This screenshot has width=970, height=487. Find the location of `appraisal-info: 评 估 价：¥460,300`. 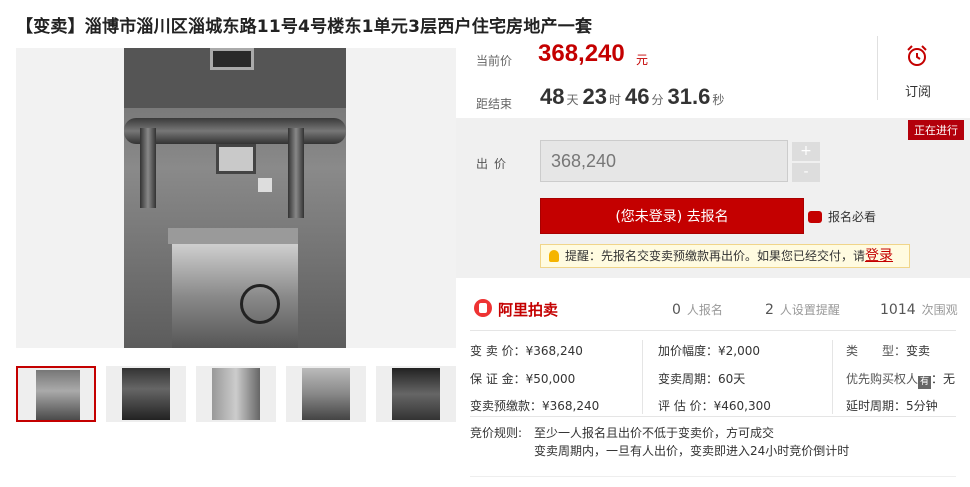

appraisal-info: 评 估 价：¥460,300 is located at coordinates (714, 406).